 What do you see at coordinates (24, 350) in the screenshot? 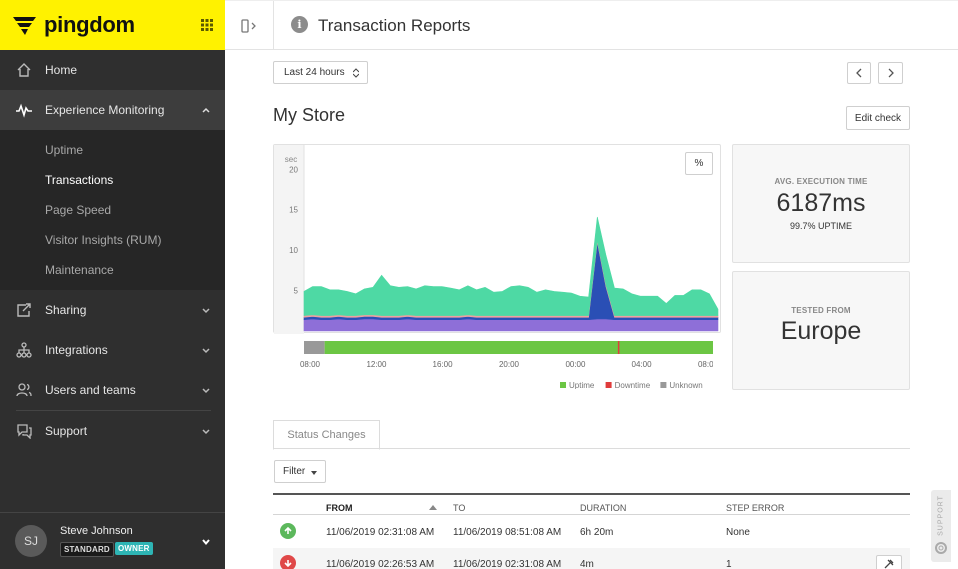
I see `integrations-icon` at bounding box center [24, 350].